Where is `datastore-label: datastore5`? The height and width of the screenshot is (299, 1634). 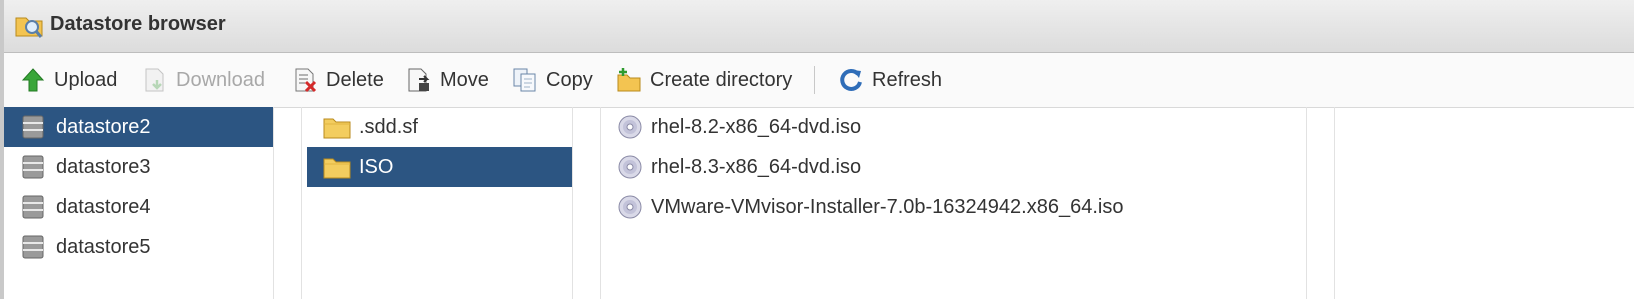
datastore-label: datastore5 is located at coordinates (103, 246).